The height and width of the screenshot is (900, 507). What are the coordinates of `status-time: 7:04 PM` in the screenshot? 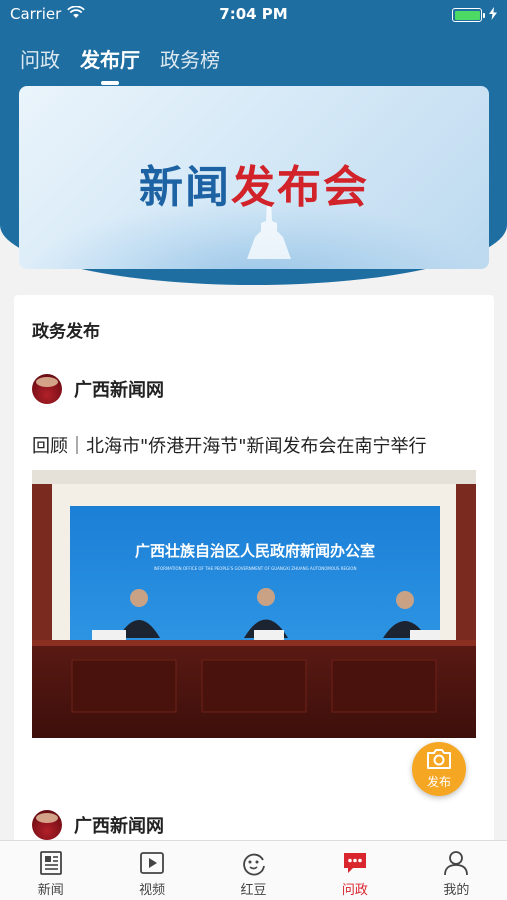 It's located at (253, 14).